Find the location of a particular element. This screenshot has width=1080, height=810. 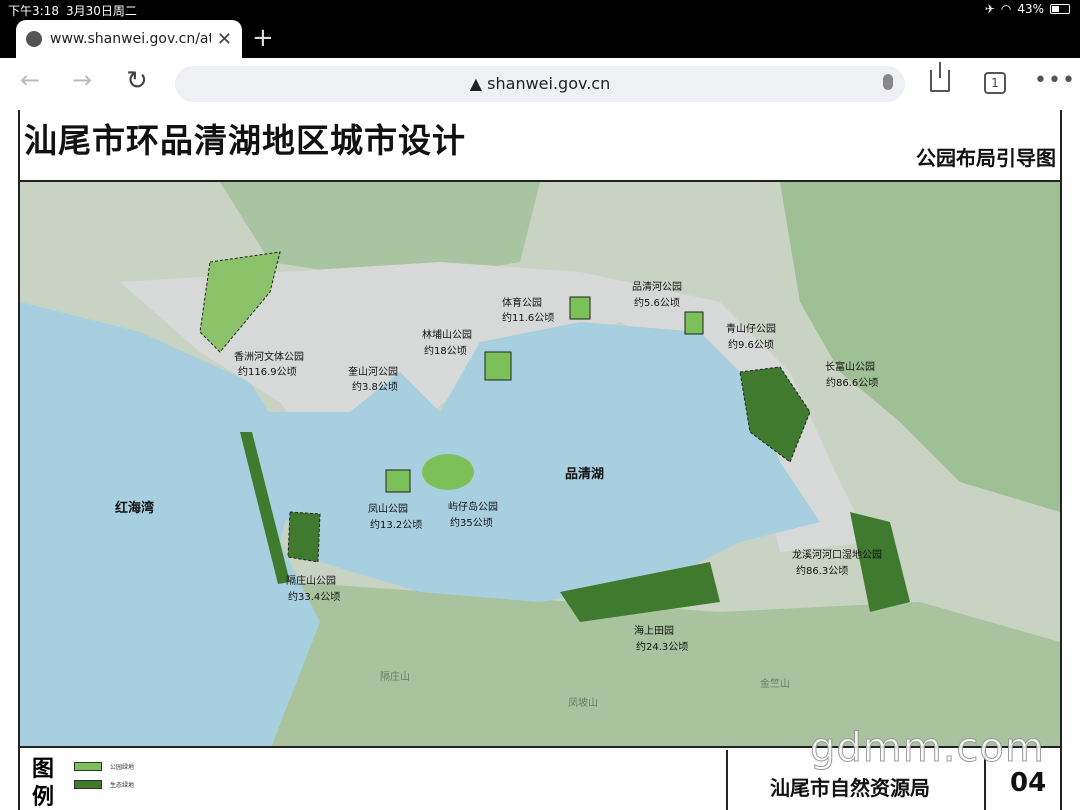

label-park-name: 凤山公园 is located at coordinates (388, 509).